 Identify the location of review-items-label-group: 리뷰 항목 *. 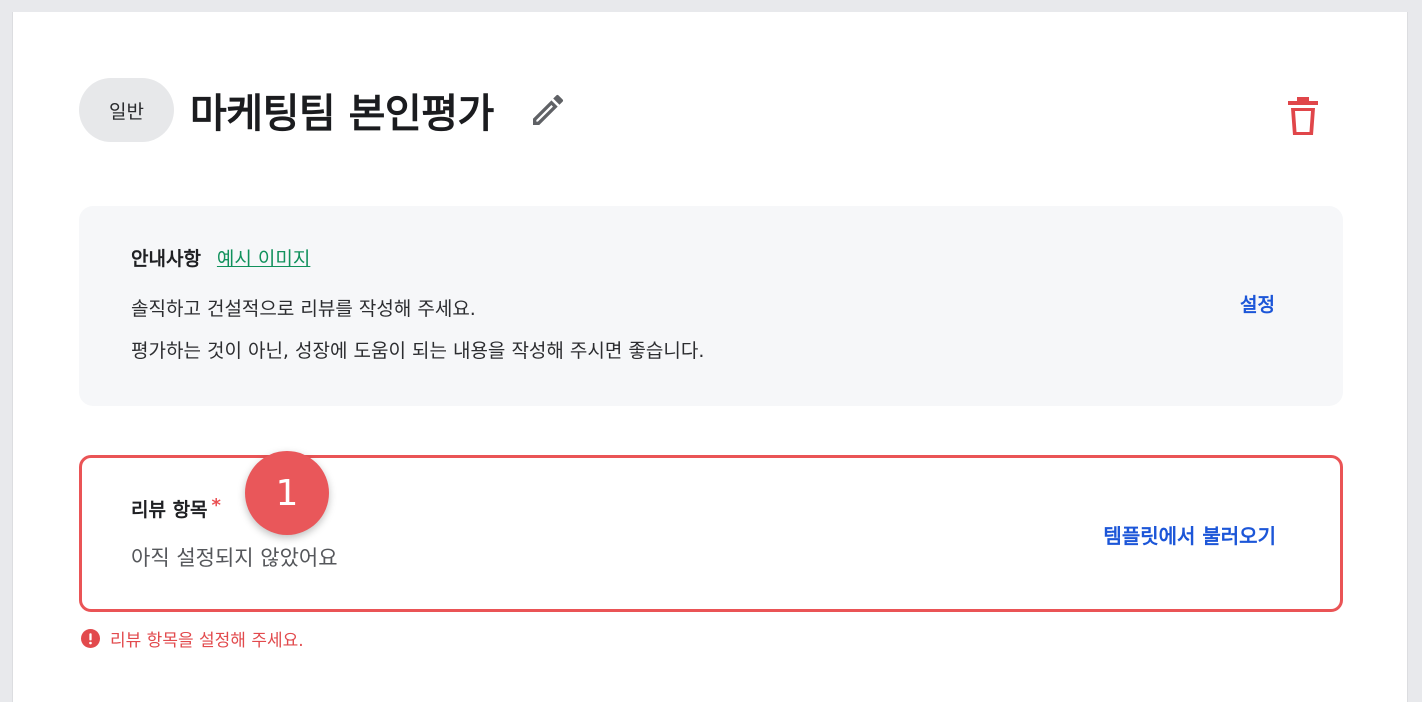
(176, 508).